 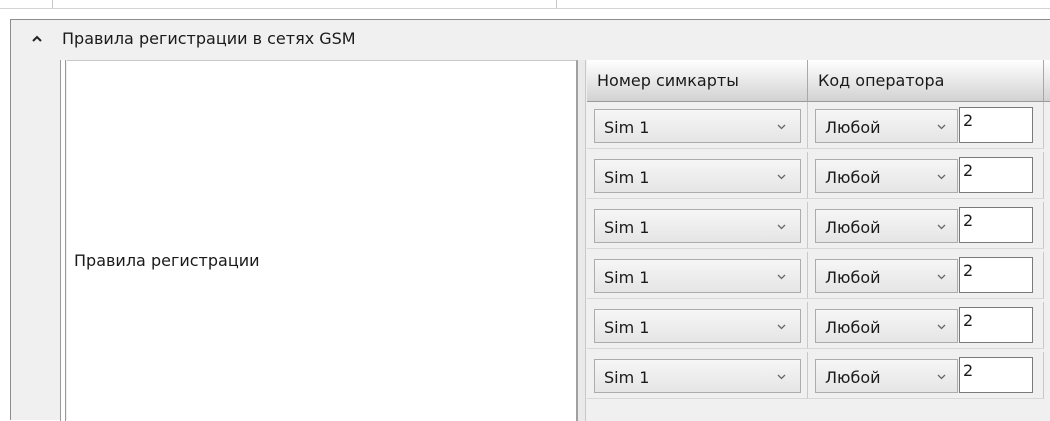 What do you see at coordinates (1047, 81) in the screenshot?
I see `column-header-extra` at bounding box center [1047, 81].